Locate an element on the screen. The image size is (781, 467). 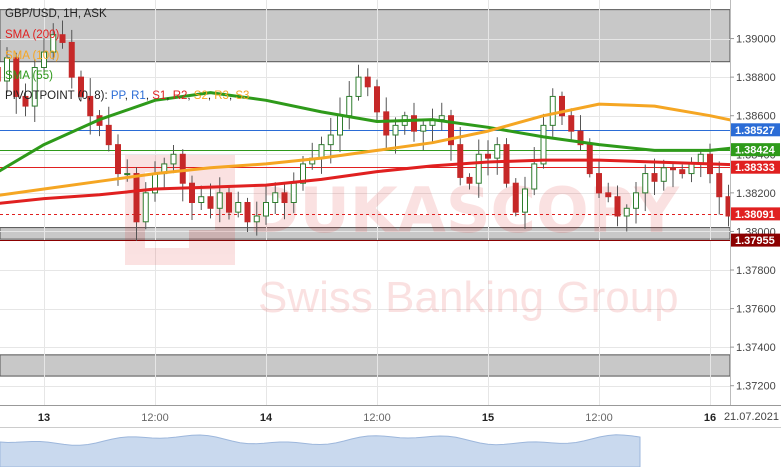
pivot-r1: R1 is located at coordinates (138, 96).